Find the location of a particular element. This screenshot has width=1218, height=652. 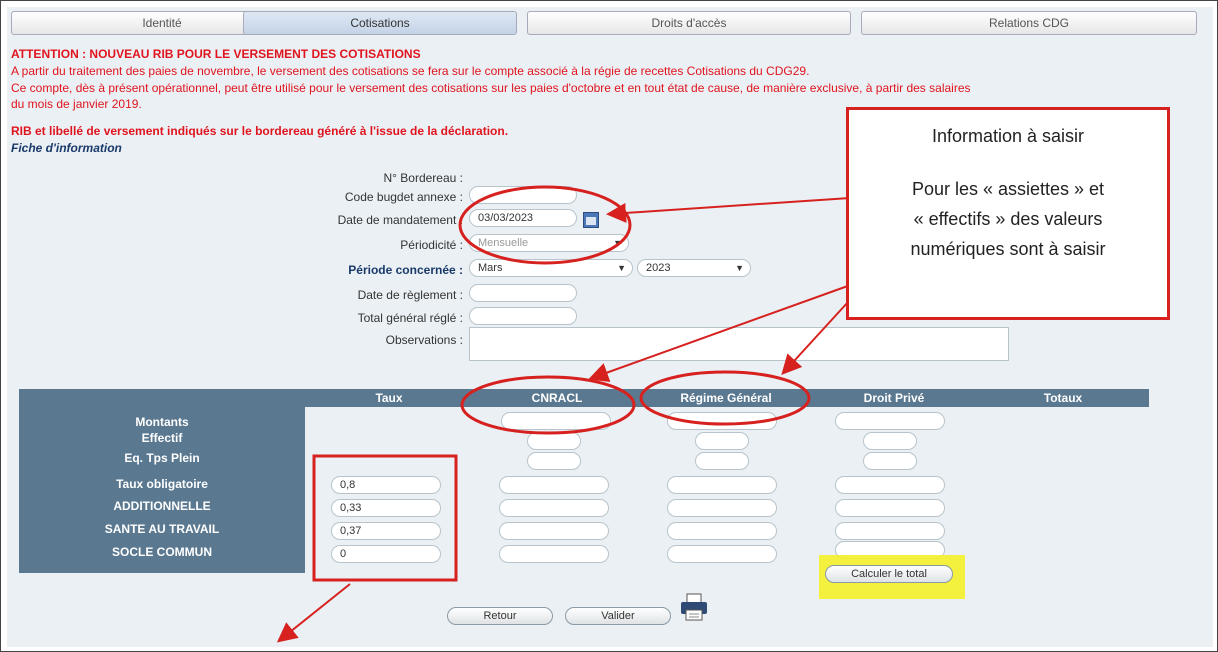

taux-obligatoire-cnracl is located at coordinates (554, 485).